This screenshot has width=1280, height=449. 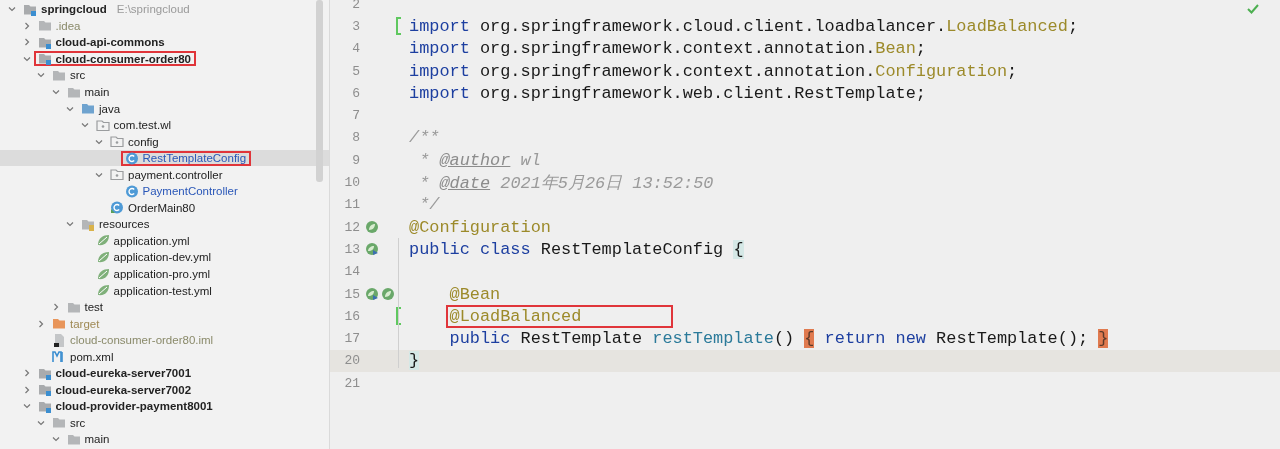 What do you see at coordinates (566, 184) in the screenshot?
I see `code-line: * @date 2021年5月26日 13:52:50` at bounding box center [566, 184].